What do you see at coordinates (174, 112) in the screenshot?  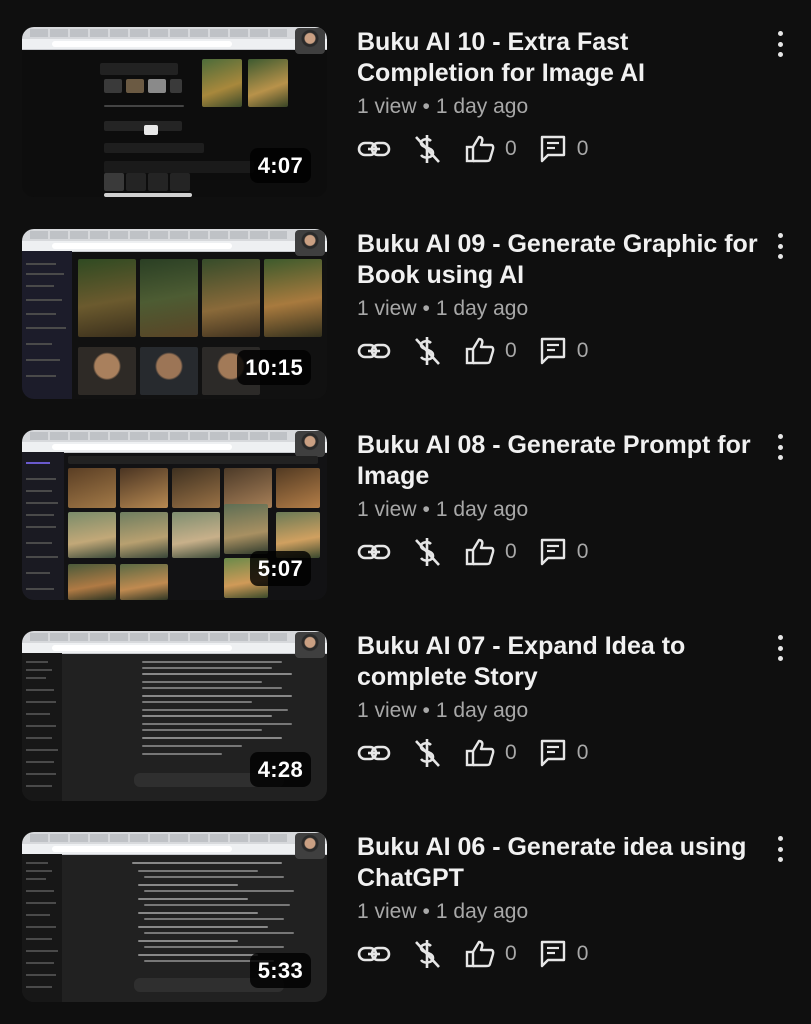 I see `video-thumbnail: 4:07` at bounding box center [174, 112].